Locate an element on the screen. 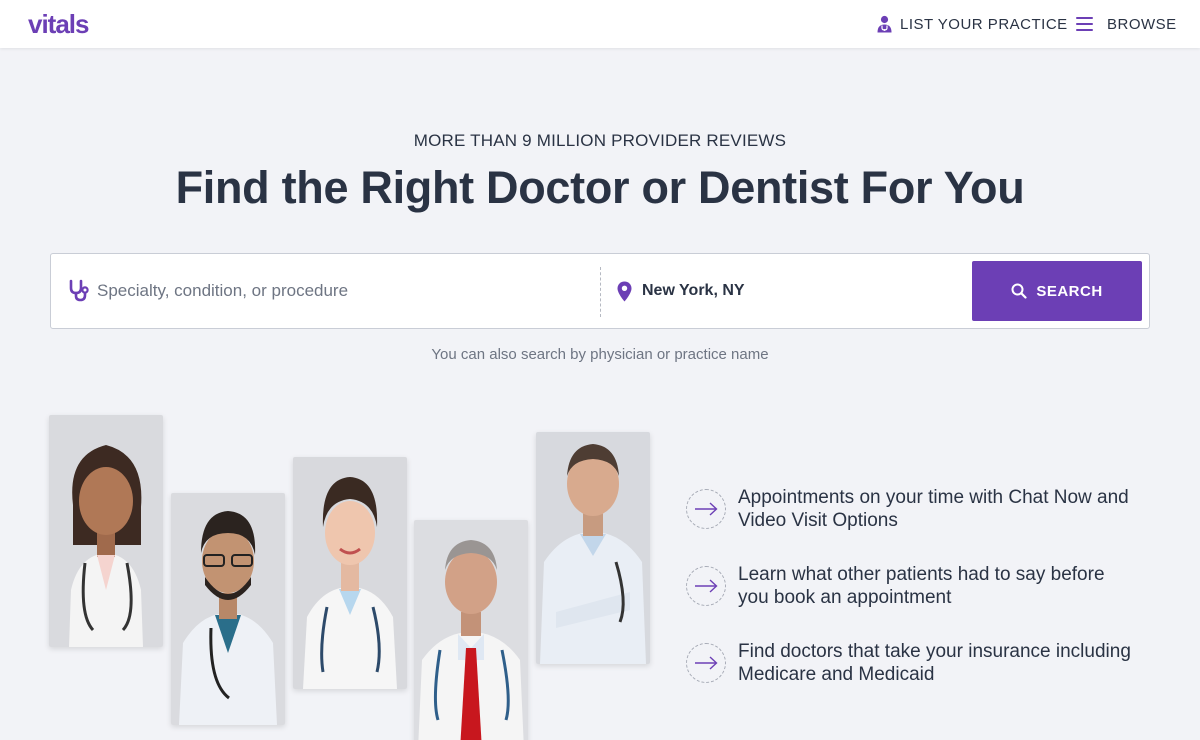  vitals-logo: vitals is located at coordinates (58, 24).